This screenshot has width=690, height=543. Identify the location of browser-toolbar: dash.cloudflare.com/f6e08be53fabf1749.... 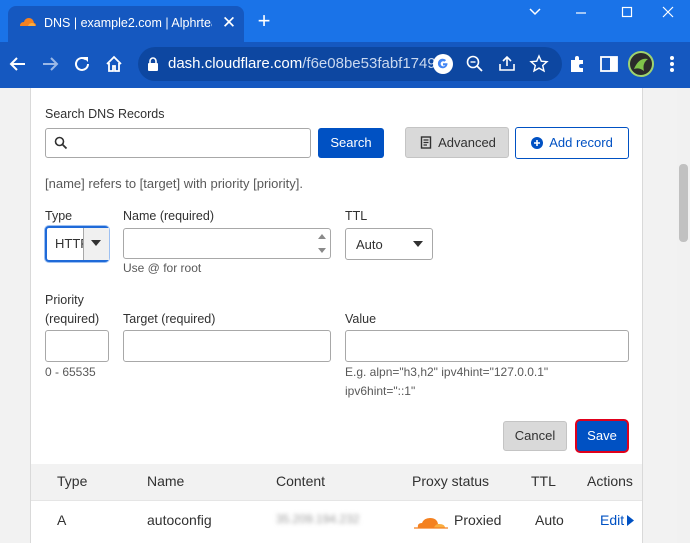
(345, 65).